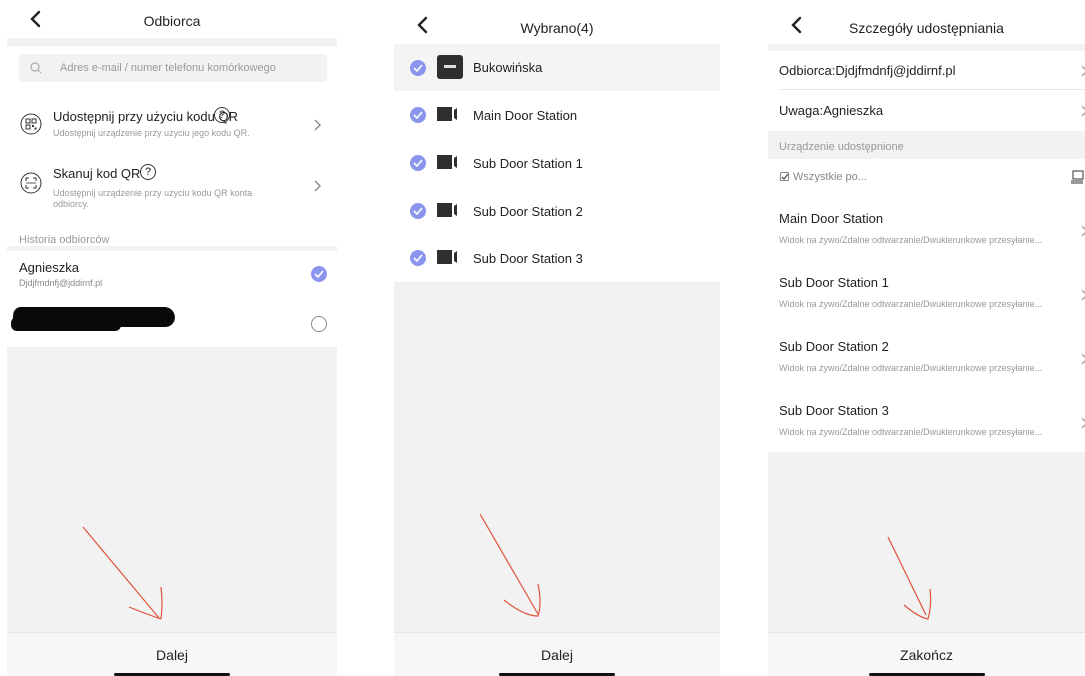 This screenshot has width=1085, height=676. Describe the element at coordinates (784, 176) in the screenshot. I see `select-all-checkbox` at that location.